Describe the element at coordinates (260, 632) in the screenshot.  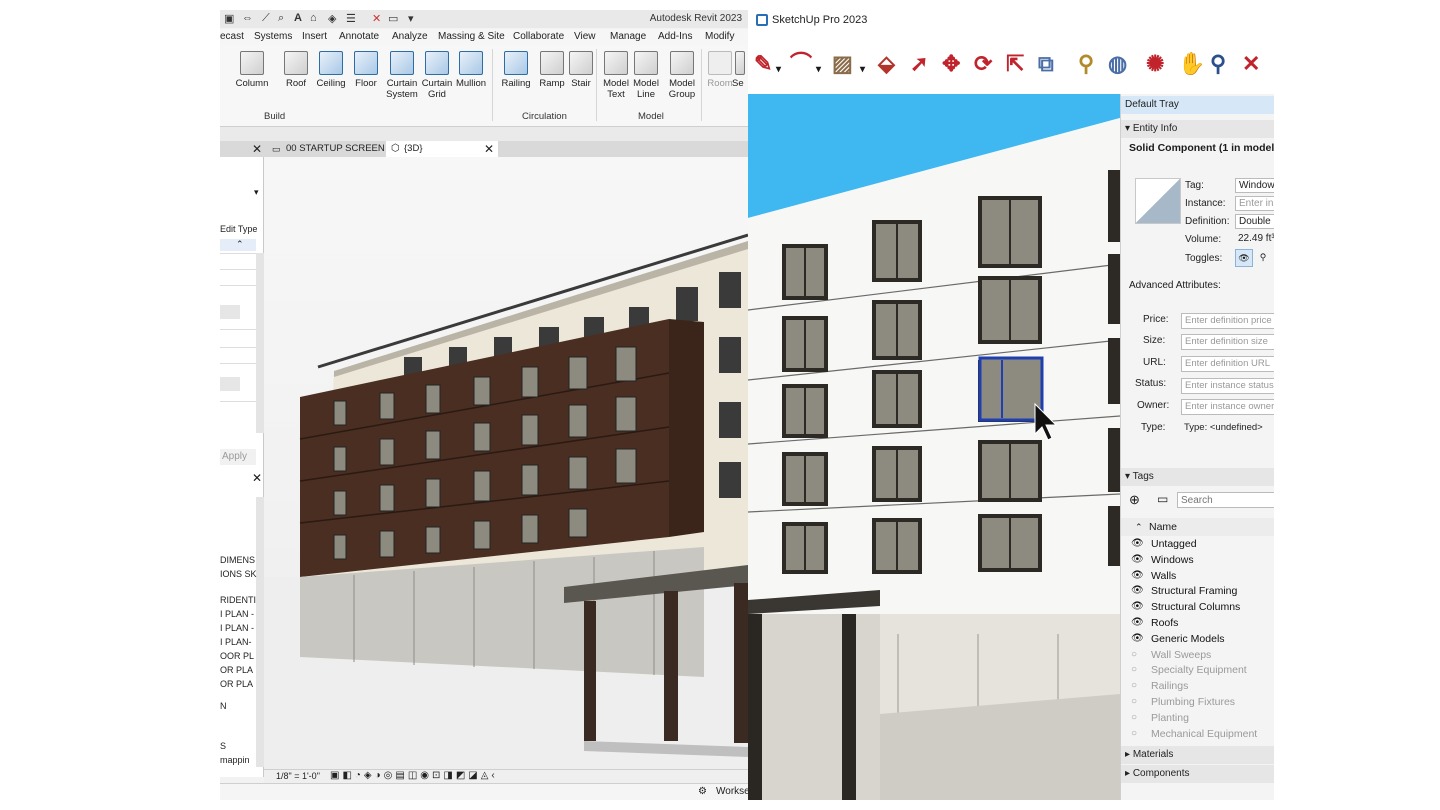
I see `browser-scrollbar` at that location.